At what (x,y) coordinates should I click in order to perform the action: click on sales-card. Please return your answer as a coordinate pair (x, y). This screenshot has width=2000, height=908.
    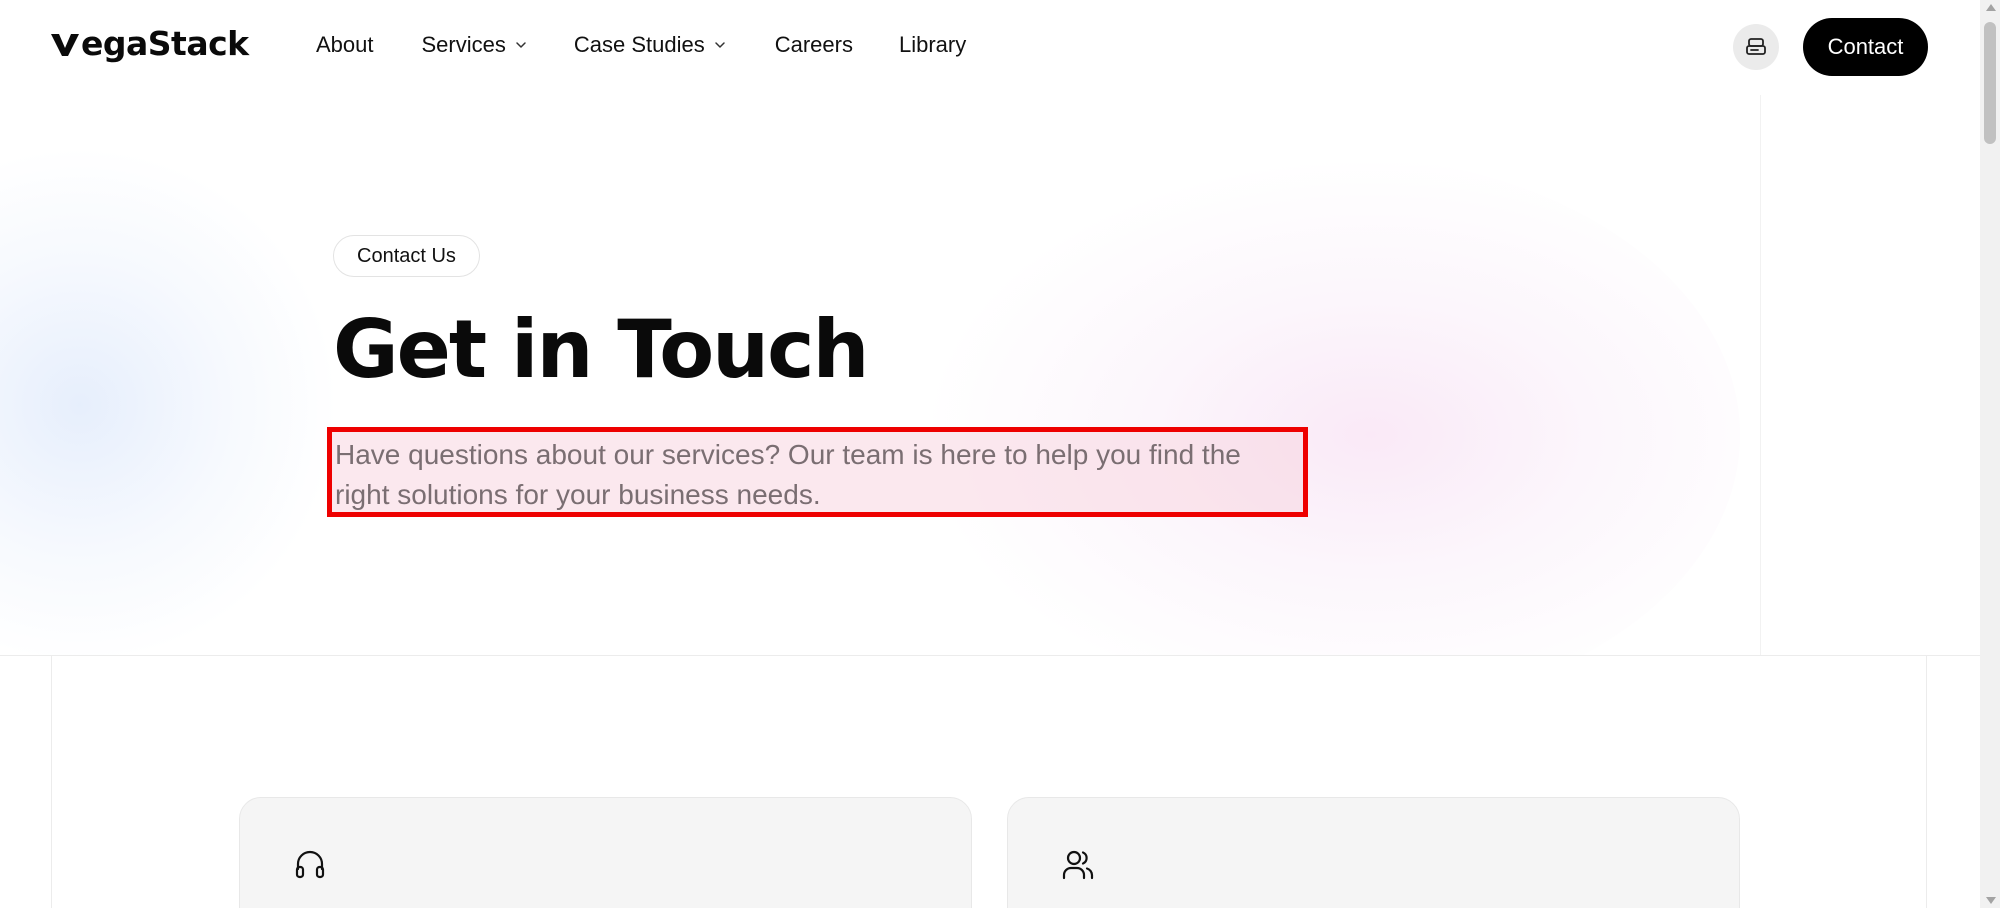
    Looking at the image, I should click on (1373, 852).